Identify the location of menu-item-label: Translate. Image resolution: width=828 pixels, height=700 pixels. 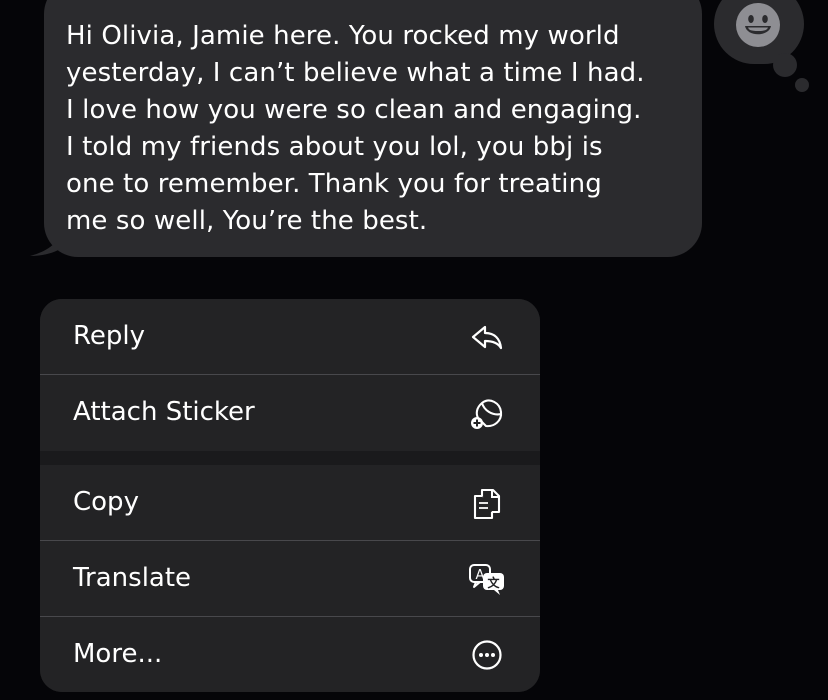
(132, 578).